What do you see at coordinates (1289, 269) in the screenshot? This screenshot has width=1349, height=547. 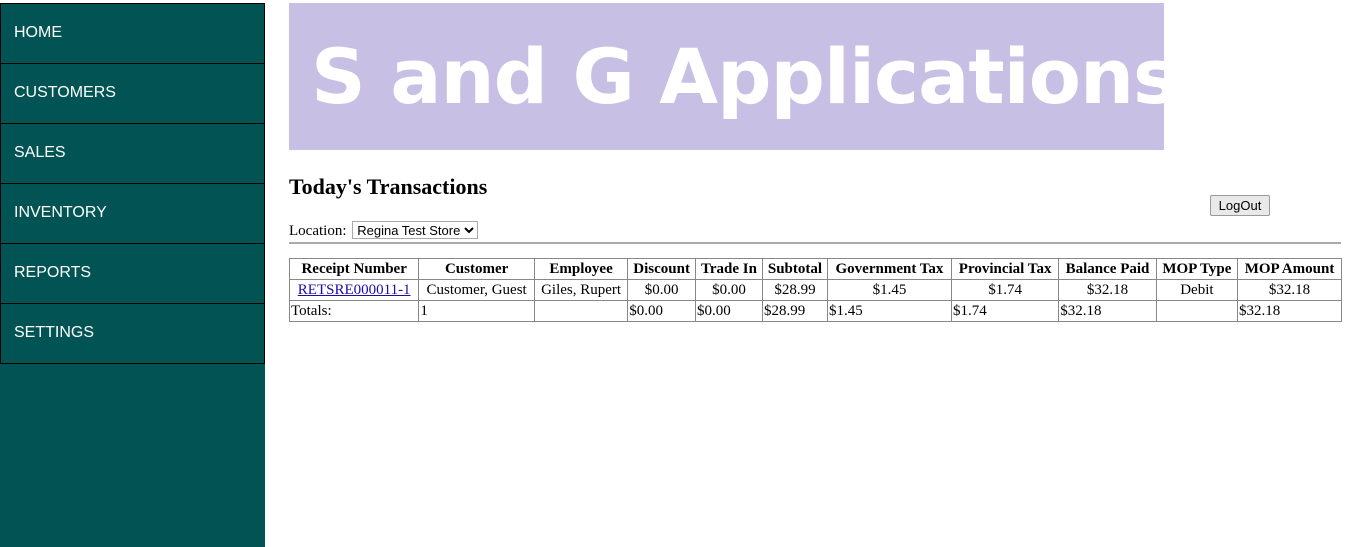 I see `column-header: MOP Amount` at bounding box center [1289, 269].